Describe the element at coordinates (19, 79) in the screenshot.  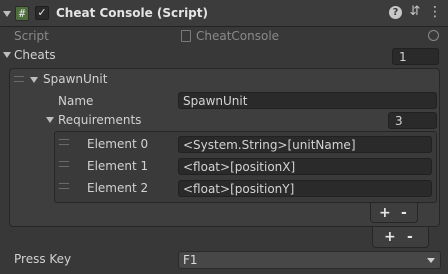
I see `drag-handle-icon` at that location.